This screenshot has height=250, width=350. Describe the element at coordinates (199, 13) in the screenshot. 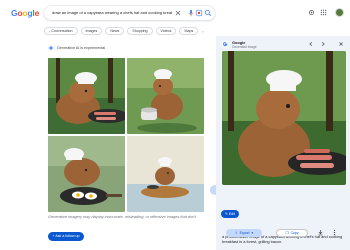

I see `lens-icon` at that location.